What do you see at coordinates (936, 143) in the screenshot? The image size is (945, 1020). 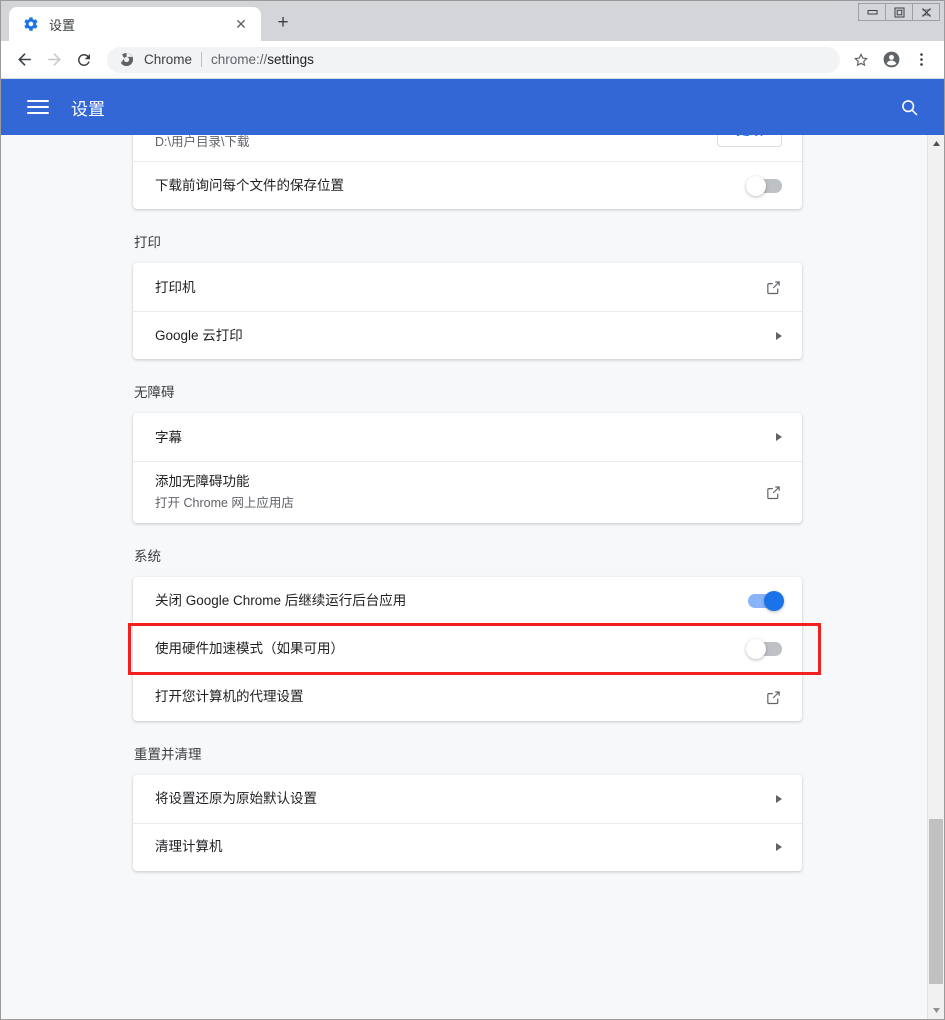 I see `scroll-up-arrow-icon` at bounding box center [936, 143].